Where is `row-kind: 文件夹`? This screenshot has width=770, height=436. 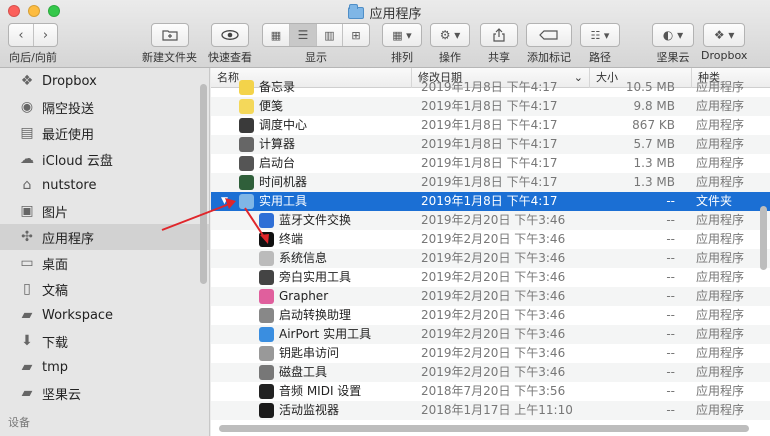
row-kind: 文件夹 is located at coordinates (714, 201).